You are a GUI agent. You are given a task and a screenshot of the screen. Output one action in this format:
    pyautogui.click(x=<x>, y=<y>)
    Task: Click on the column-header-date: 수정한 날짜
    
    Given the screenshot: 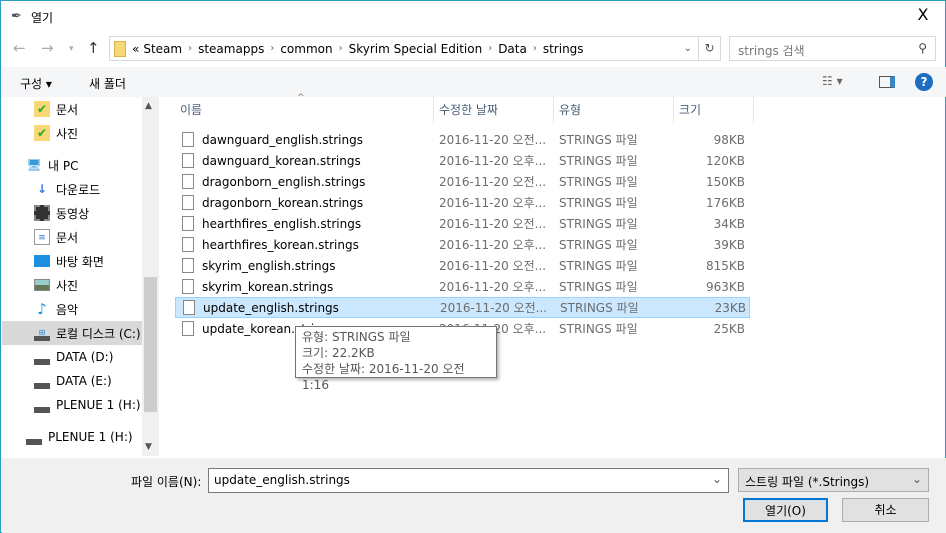 What is the action you would take?
    pyautogui.click(x=494, y=110)
    